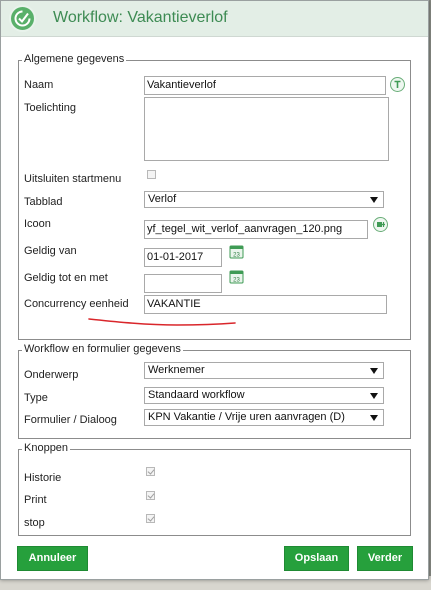  I want to click on verder-button: Verder, so click(385, 558).